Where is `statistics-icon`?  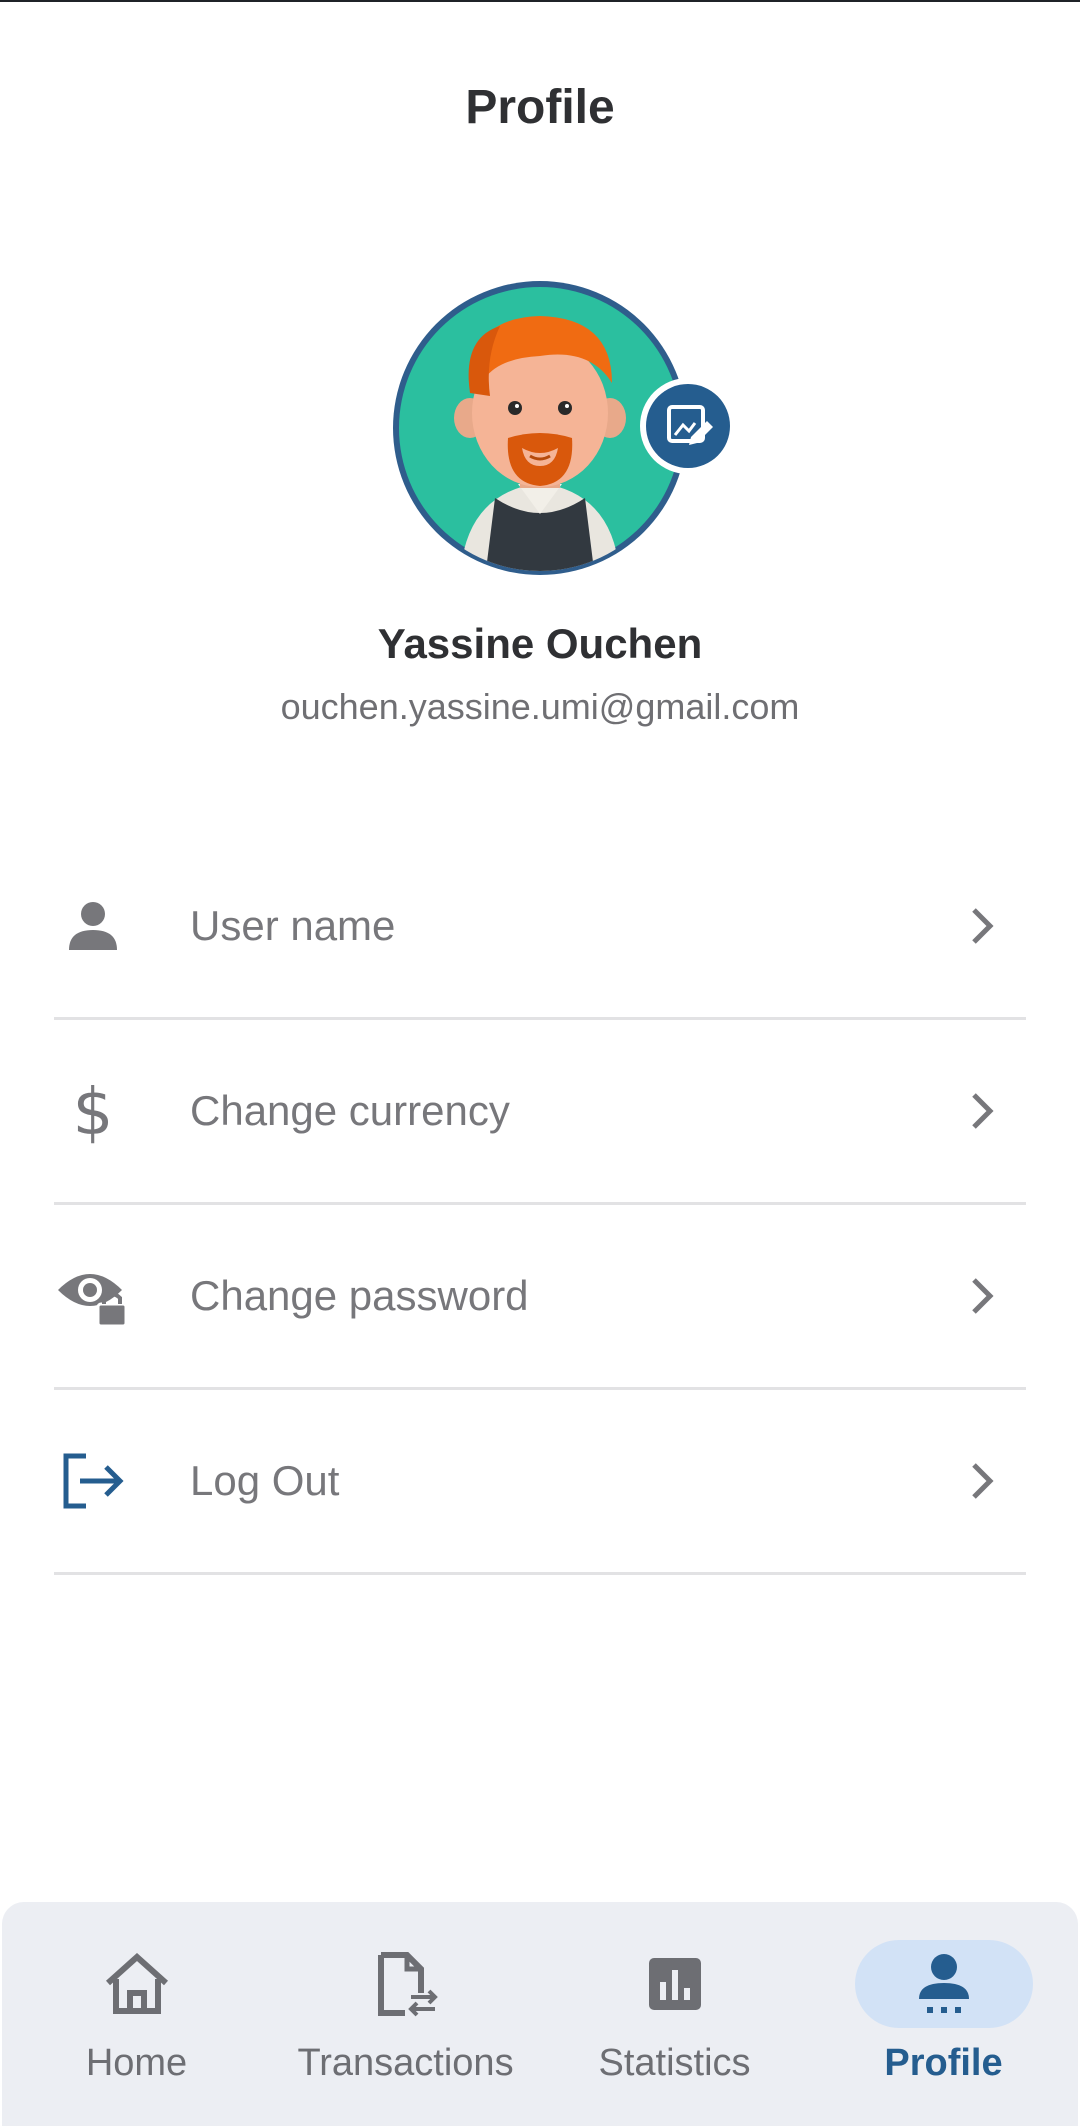
statistics-icon is located at coordinates (674, 1984).